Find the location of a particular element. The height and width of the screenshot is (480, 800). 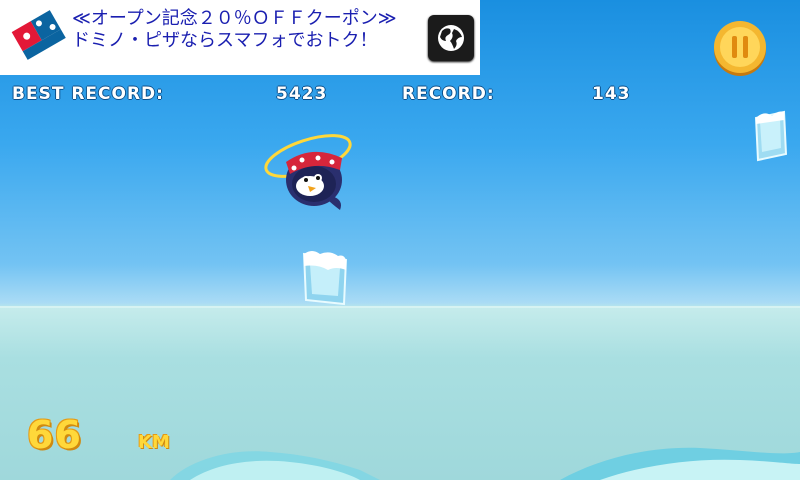

ad-text: ≪オープン記念２０％ＯＦＦクーポン≫ドミノ・ピザならスマフォでおトク！ is located at coordinates (242, 30).